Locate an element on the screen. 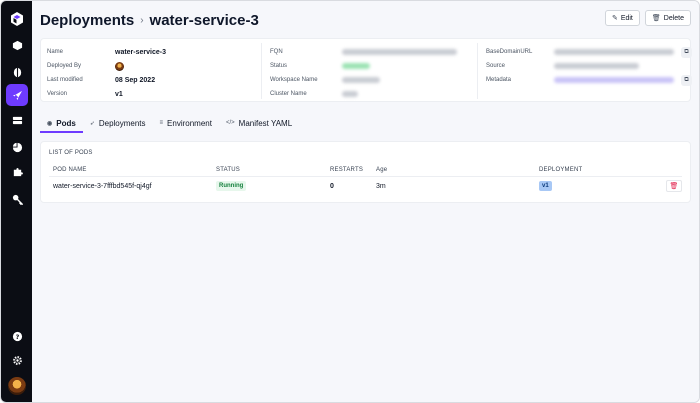 The image size is (700, 403). info-row-version: Version v1 is located at coordinates (147, 94).